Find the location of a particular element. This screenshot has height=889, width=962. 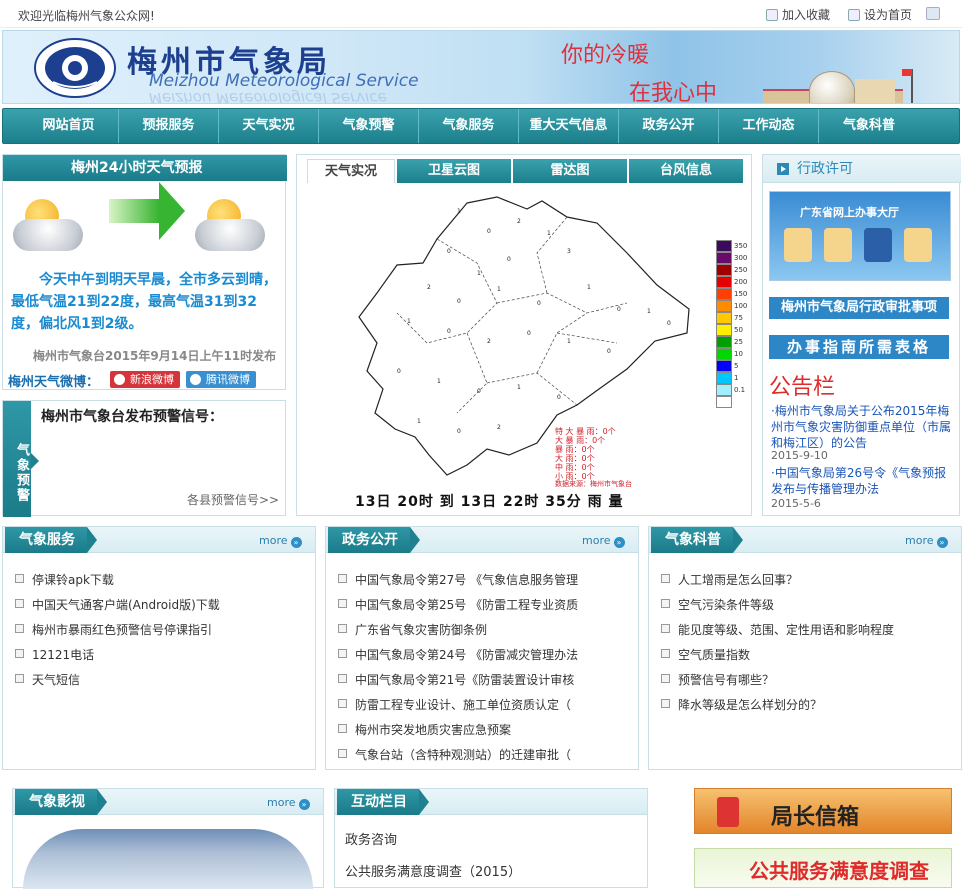

director-mailbox-banner: 局长信箱 is located at coordinates (823, 811).